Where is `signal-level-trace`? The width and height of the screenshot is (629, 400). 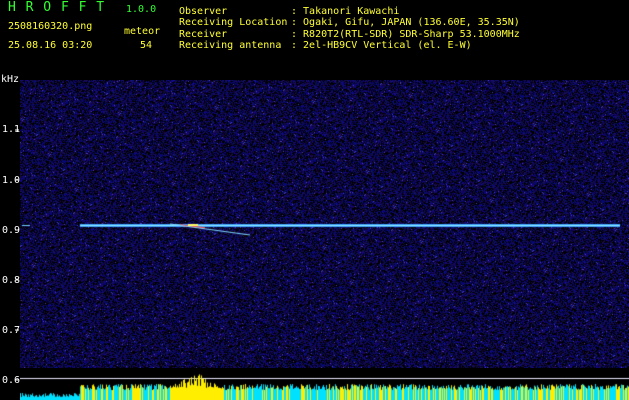
signal-level-trace is located at coordinates (324, 384).